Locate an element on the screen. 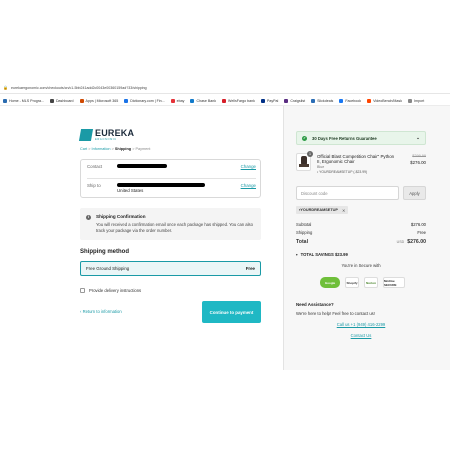 The width and height of the screenshot is (450, 450). chevron-down-icon: ⌄ is located at coordinates (418, 138).